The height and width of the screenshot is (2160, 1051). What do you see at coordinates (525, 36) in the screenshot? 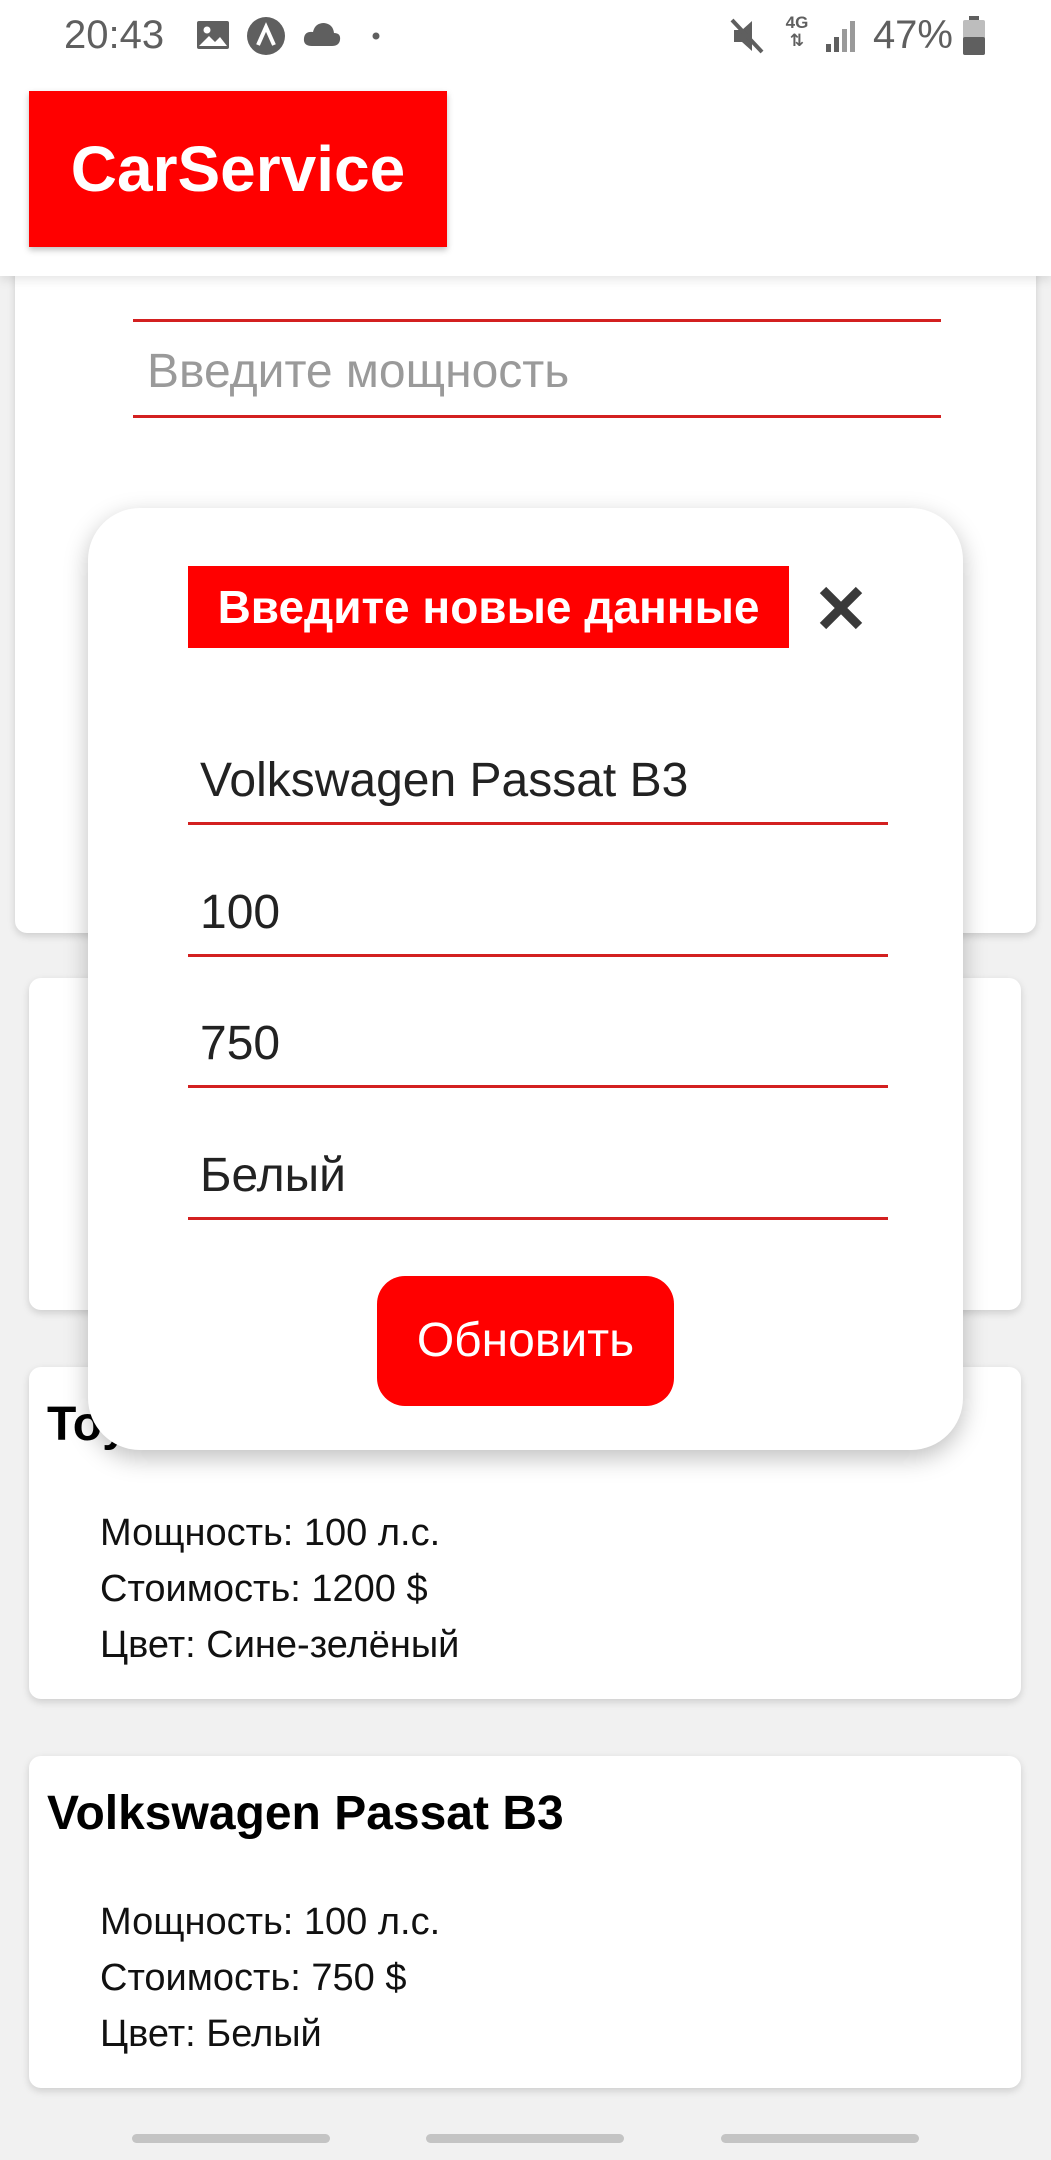
I see `status-bar: 20:43 4G ⇅ 47%` at bounding box center [525, 36].